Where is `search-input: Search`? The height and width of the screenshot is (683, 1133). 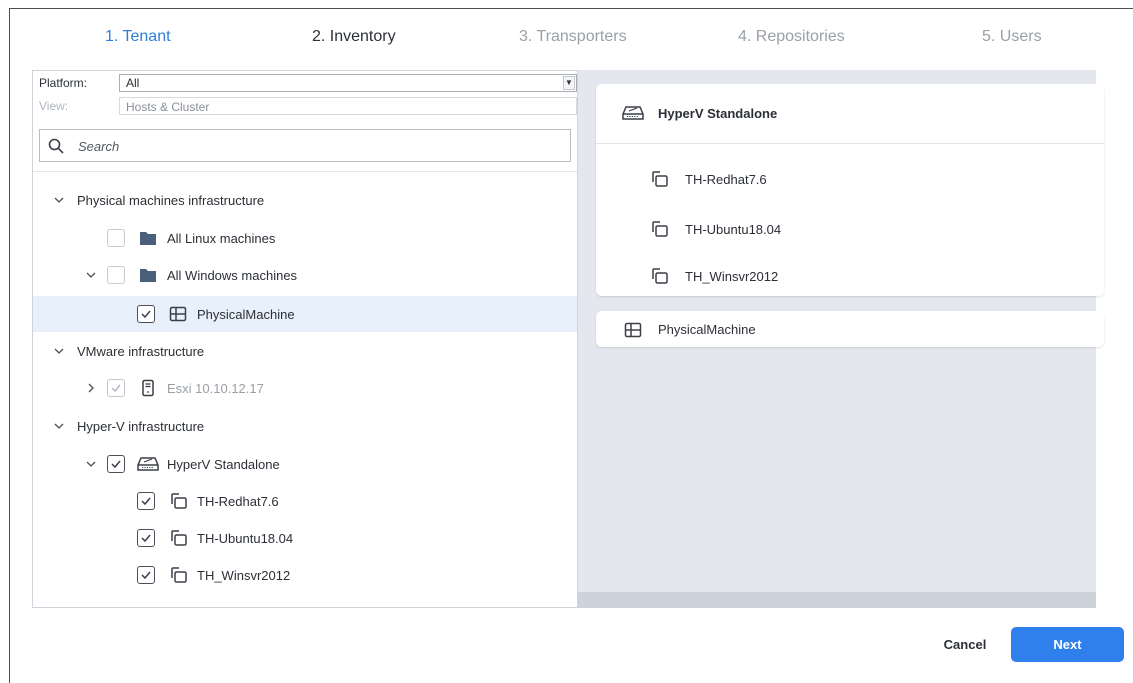 search-input: Search is located at coordinates (305, 145).